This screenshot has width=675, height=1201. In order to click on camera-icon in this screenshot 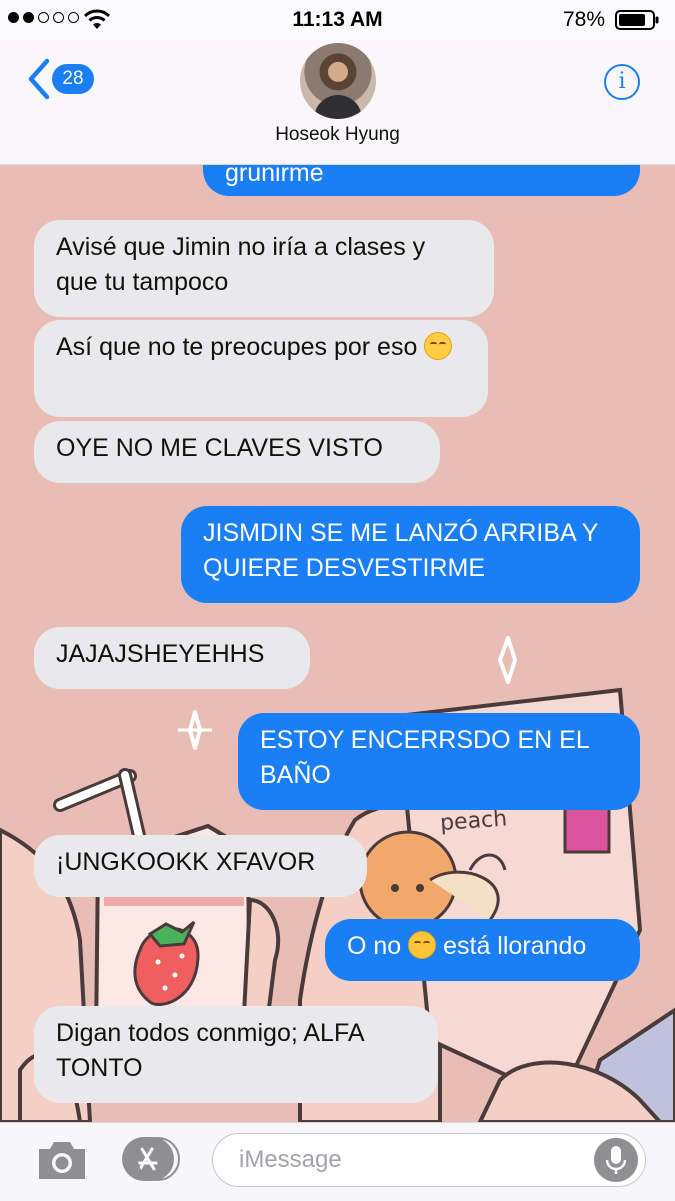, I will do `click(62, 1160)`.